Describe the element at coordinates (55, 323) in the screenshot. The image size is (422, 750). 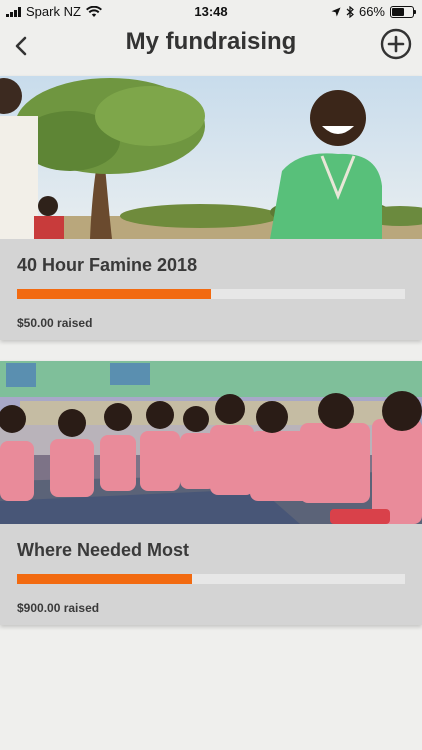
I see `amount-raised: $50.00 raised` at that location.